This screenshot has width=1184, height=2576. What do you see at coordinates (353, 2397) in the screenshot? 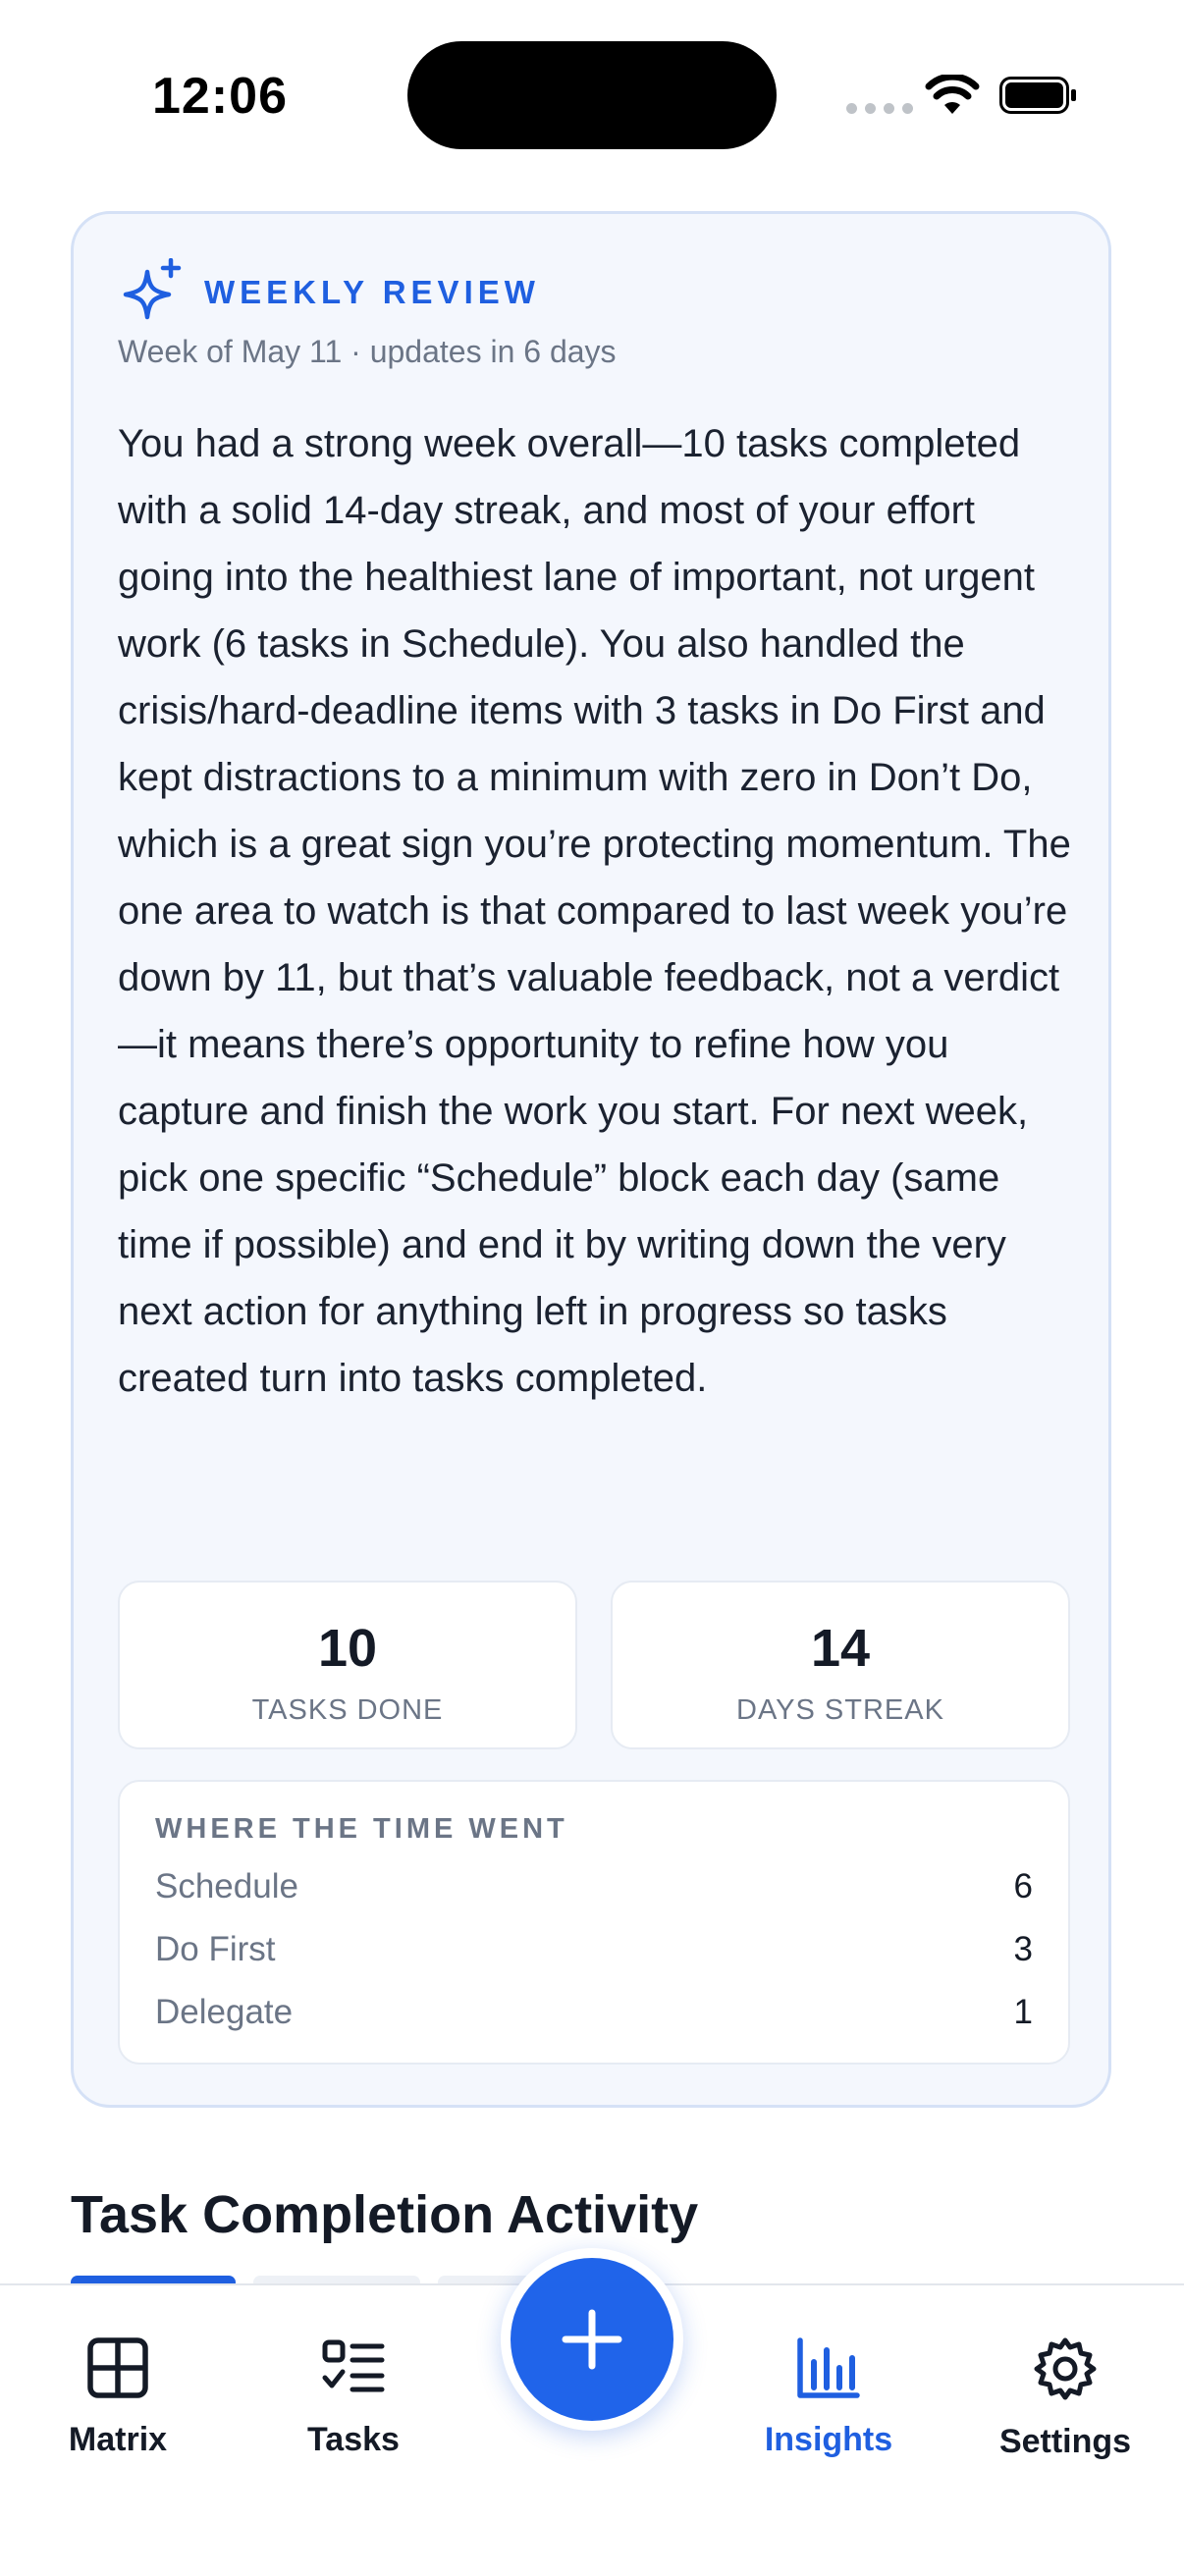
I see `tab-tasks: Tasks` at bounding box center [353, 2397].